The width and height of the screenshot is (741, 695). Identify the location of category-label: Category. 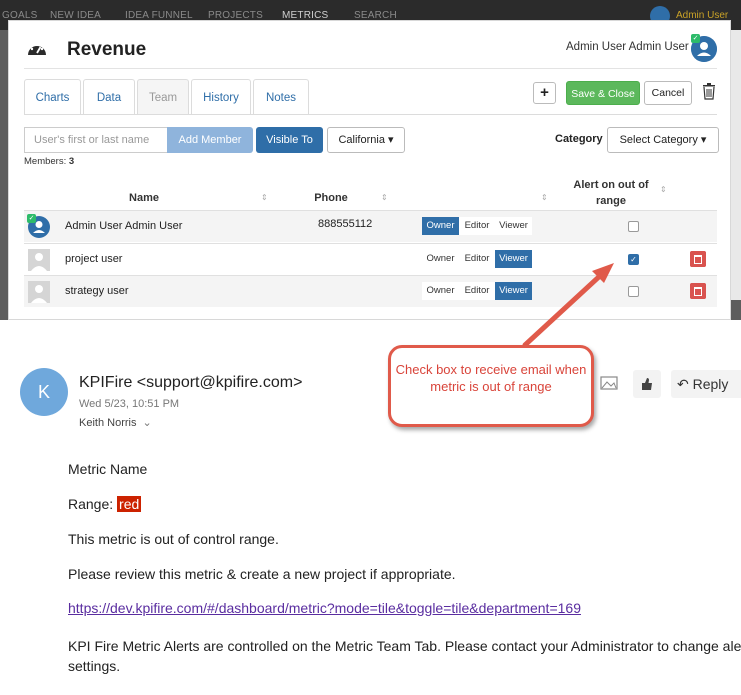
(579, 139).